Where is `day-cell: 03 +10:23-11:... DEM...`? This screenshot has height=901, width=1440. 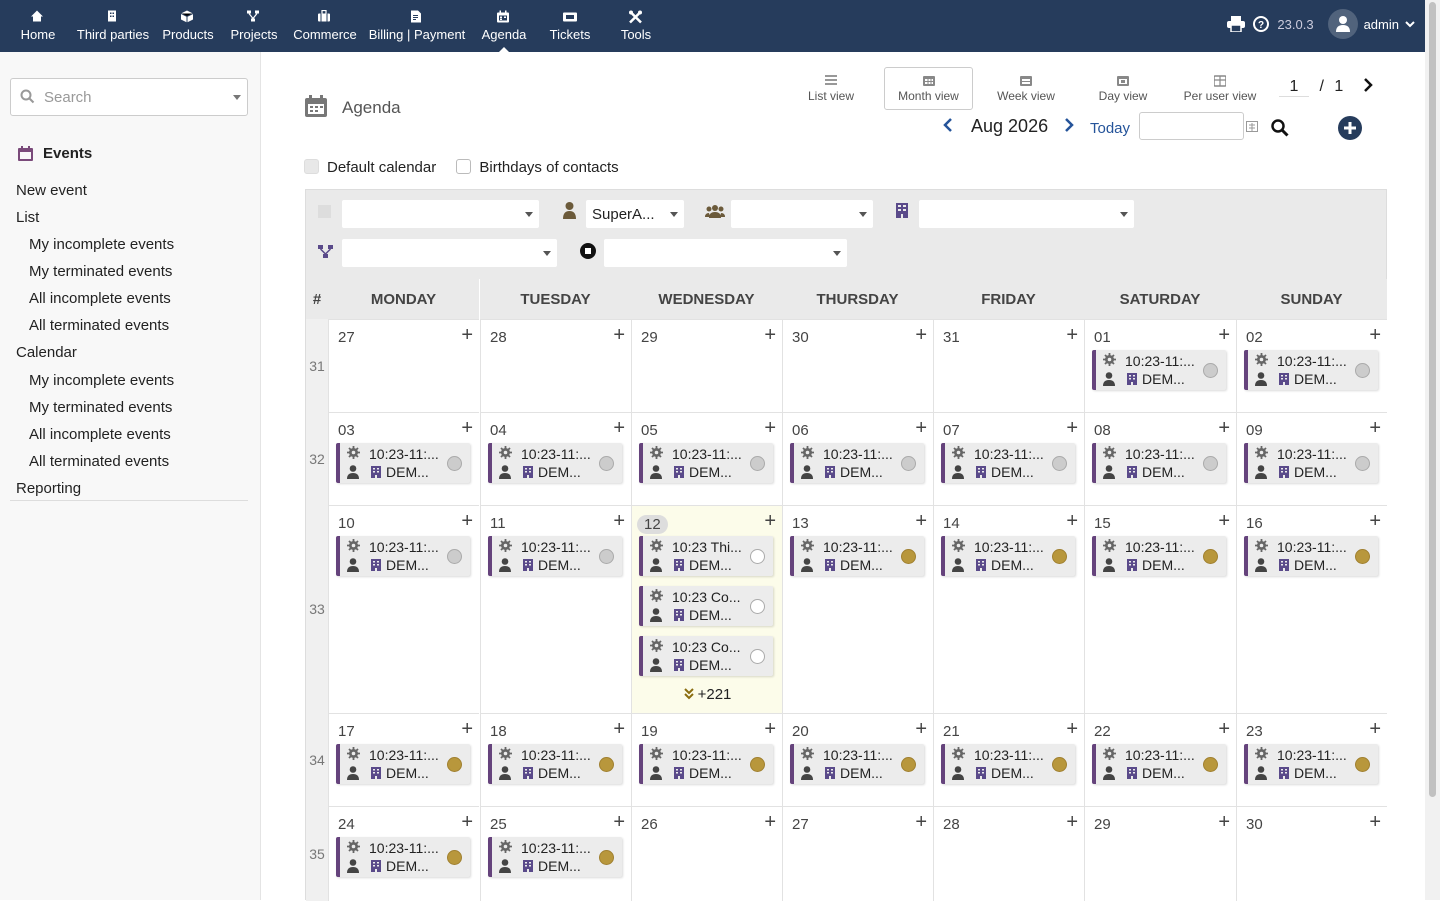
day-cell: 03 +10:23-11:... DEM... is located at coordinates (403, 458).